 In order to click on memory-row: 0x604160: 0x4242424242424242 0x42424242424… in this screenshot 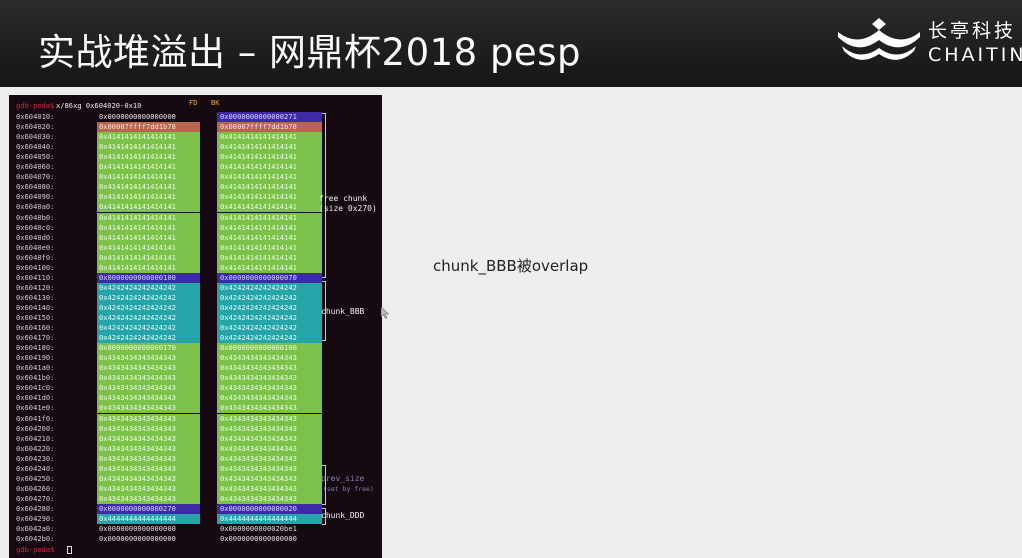, I will do `click(195, 328)`.